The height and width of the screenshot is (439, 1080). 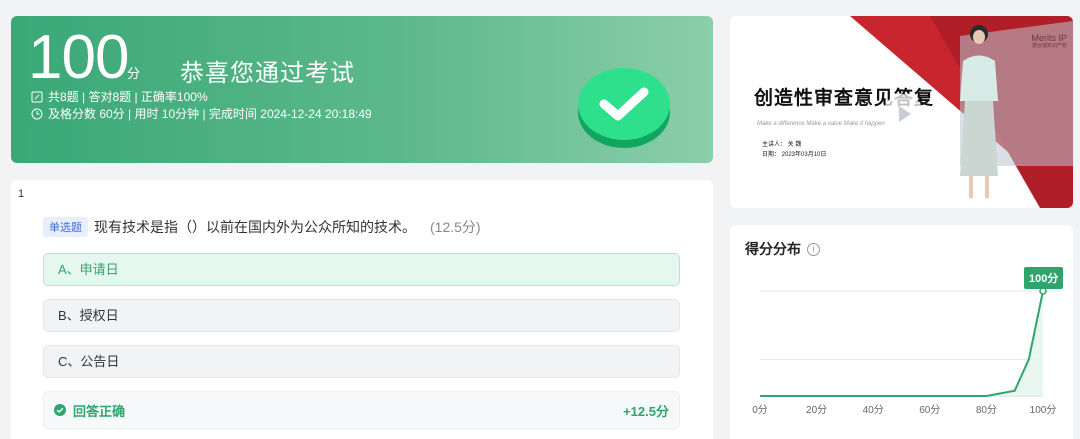 I want to click on x-tick-label: 80分, so click(x=986, y=410).